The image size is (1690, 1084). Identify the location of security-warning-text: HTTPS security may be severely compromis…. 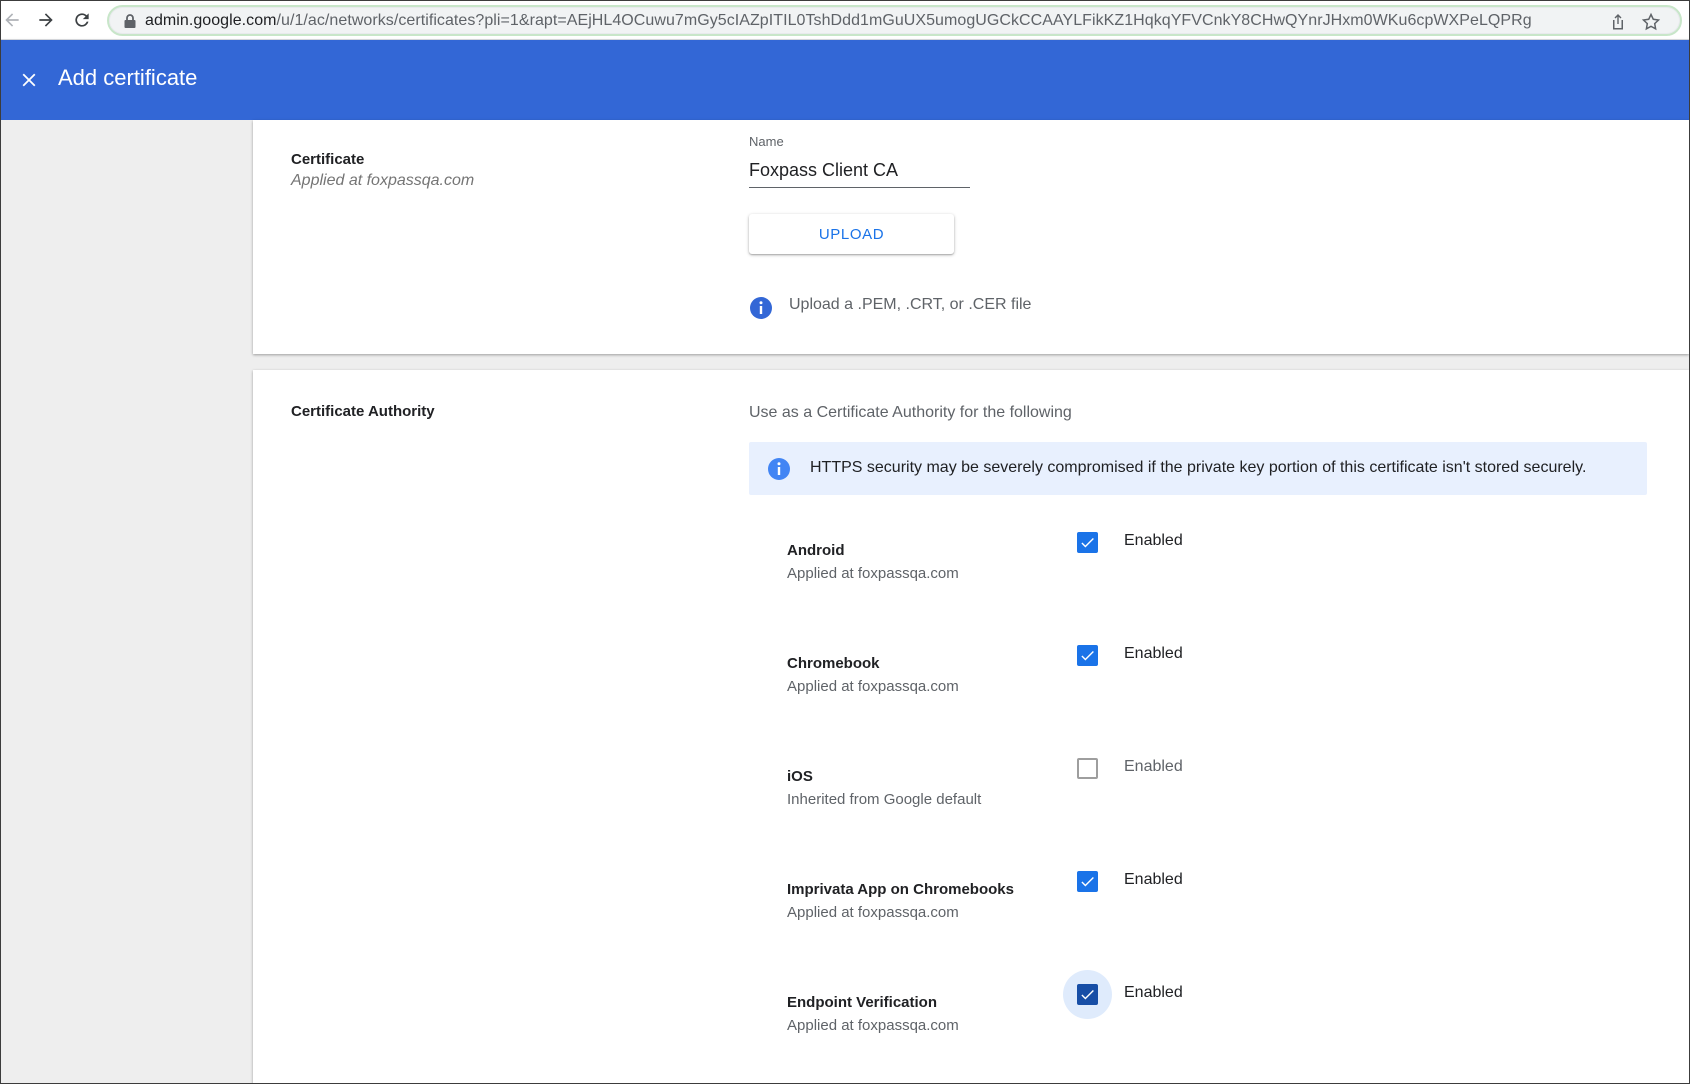
(1198, 467).